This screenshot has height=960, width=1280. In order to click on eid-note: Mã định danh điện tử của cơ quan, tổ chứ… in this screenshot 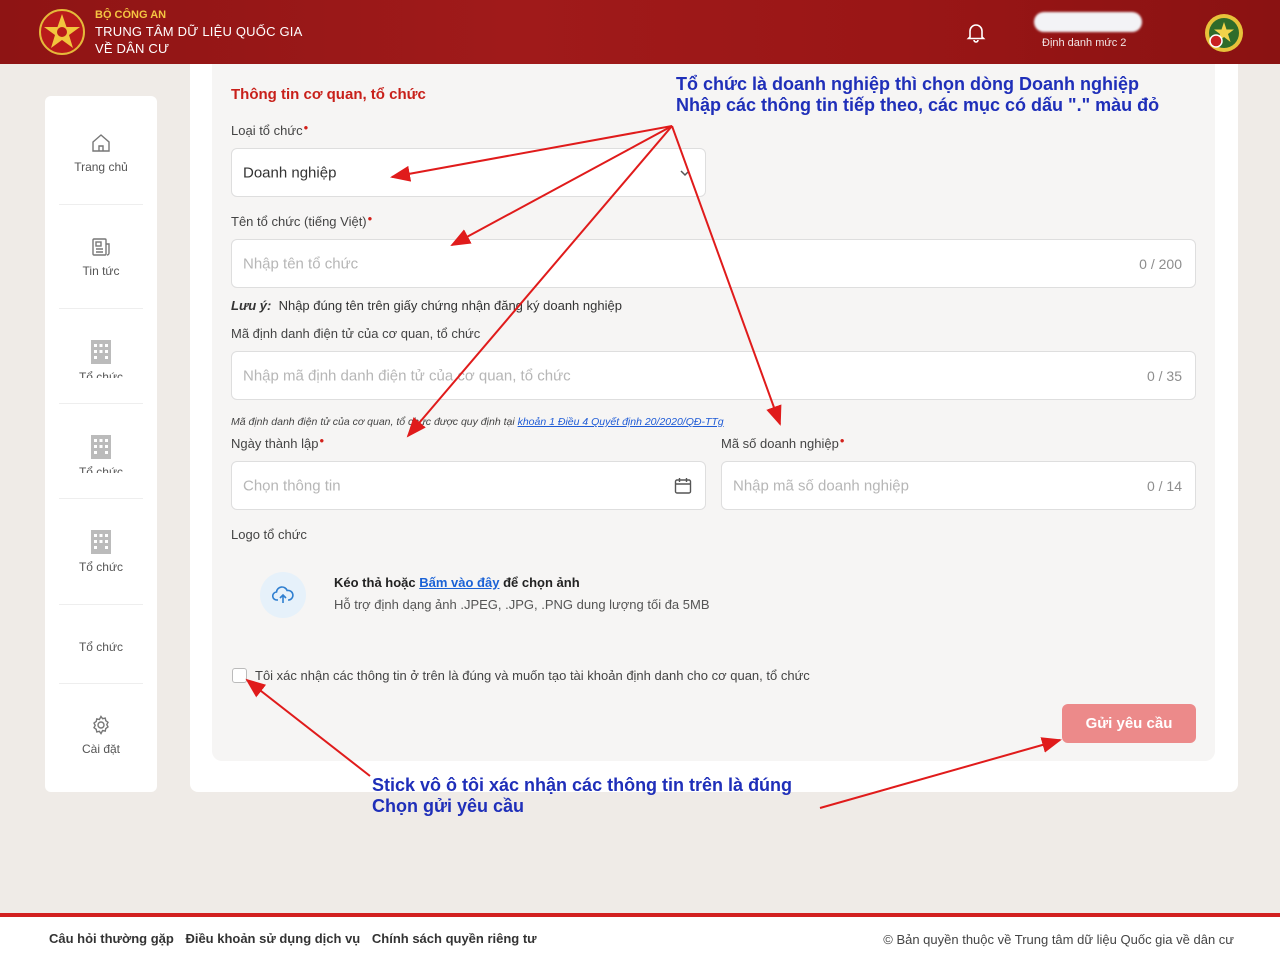, I will do `click(477, 422)`.